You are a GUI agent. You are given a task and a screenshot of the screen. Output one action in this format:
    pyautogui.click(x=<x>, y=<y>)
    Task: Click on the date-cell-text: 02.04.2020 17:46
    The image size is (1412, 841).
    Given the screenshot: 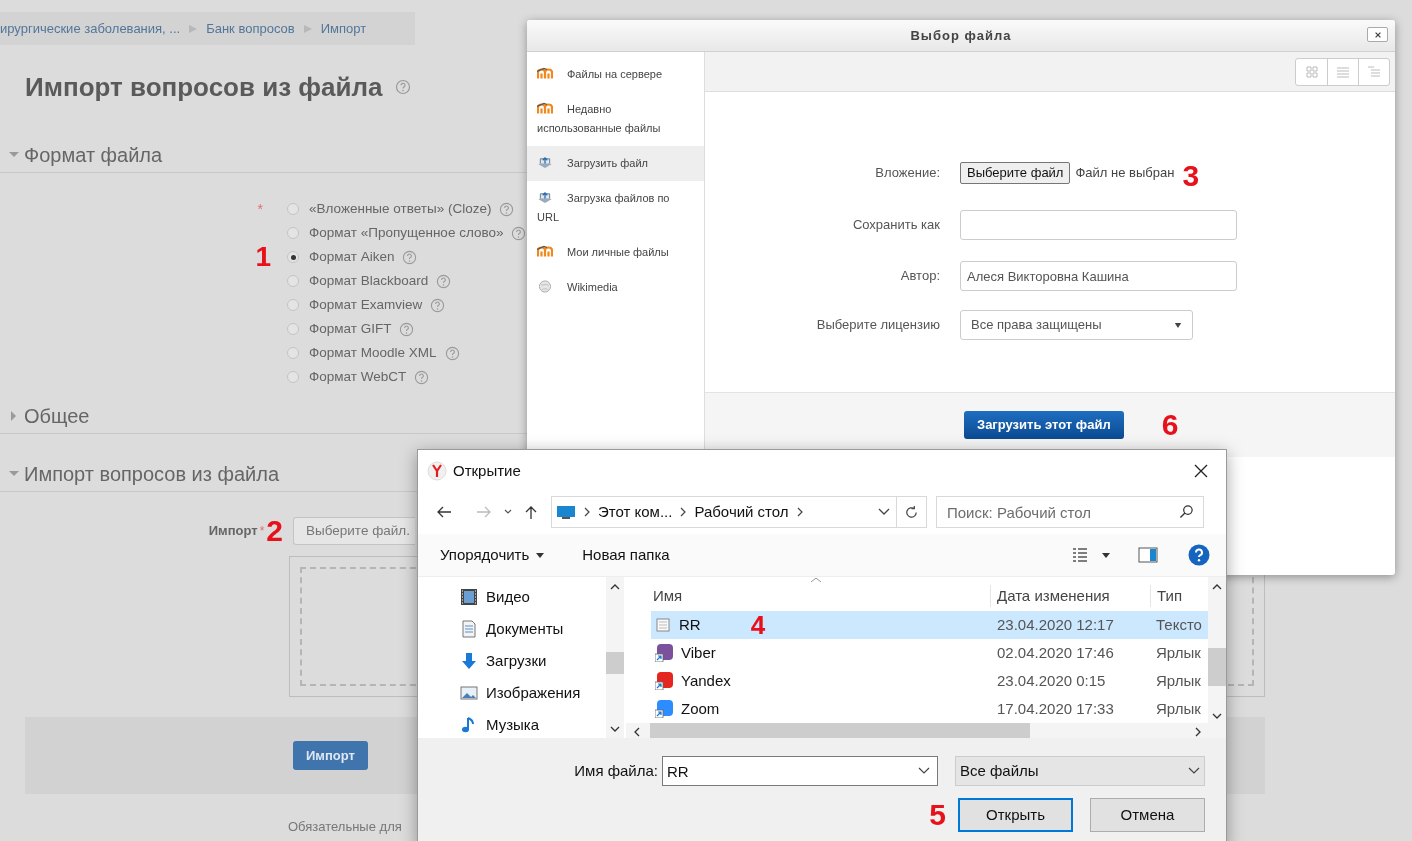 What is the action you would take?
    pyautogui.click(x=1055, y=652)
    